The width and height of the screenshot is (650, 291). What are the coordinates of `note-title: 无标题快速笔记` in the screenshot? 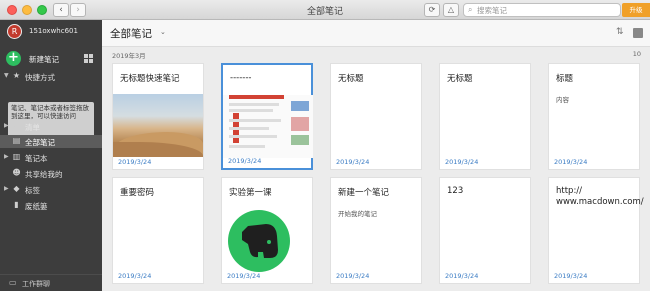 It's located at (150, 79).